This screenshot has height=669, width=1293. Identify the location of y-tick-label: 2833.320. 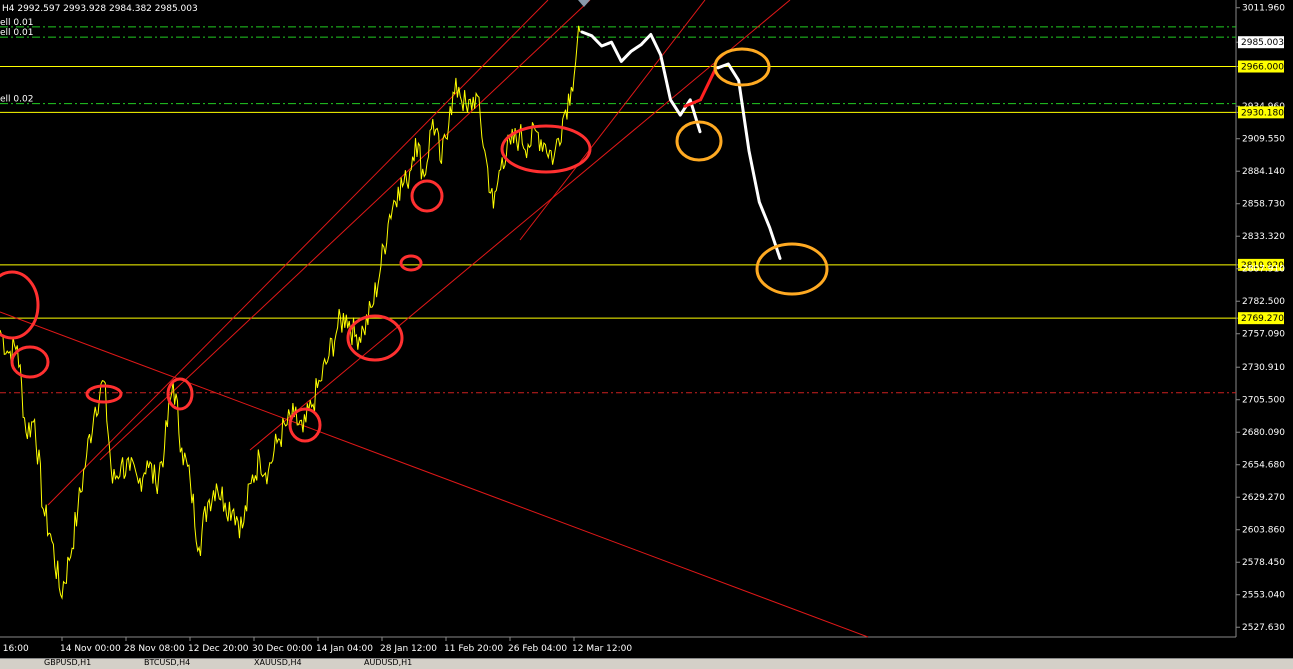
(1263, 237).